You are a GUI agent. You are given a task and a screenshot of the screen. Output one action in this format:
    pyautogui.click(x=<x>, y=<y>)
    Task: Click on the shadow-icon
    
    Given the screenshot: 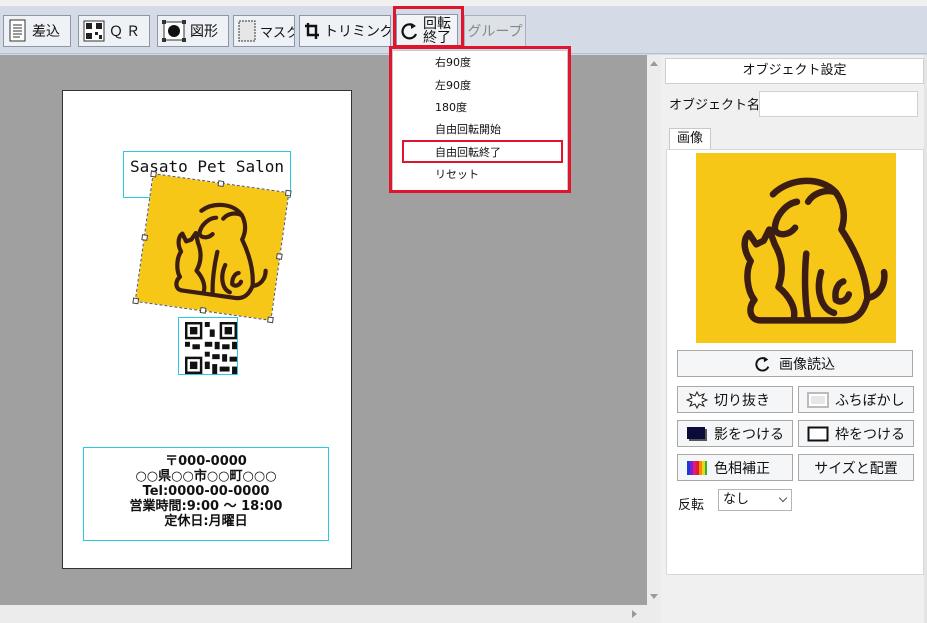 What is the action you would take?
    pyautogui.click(x=697, y=433)
    